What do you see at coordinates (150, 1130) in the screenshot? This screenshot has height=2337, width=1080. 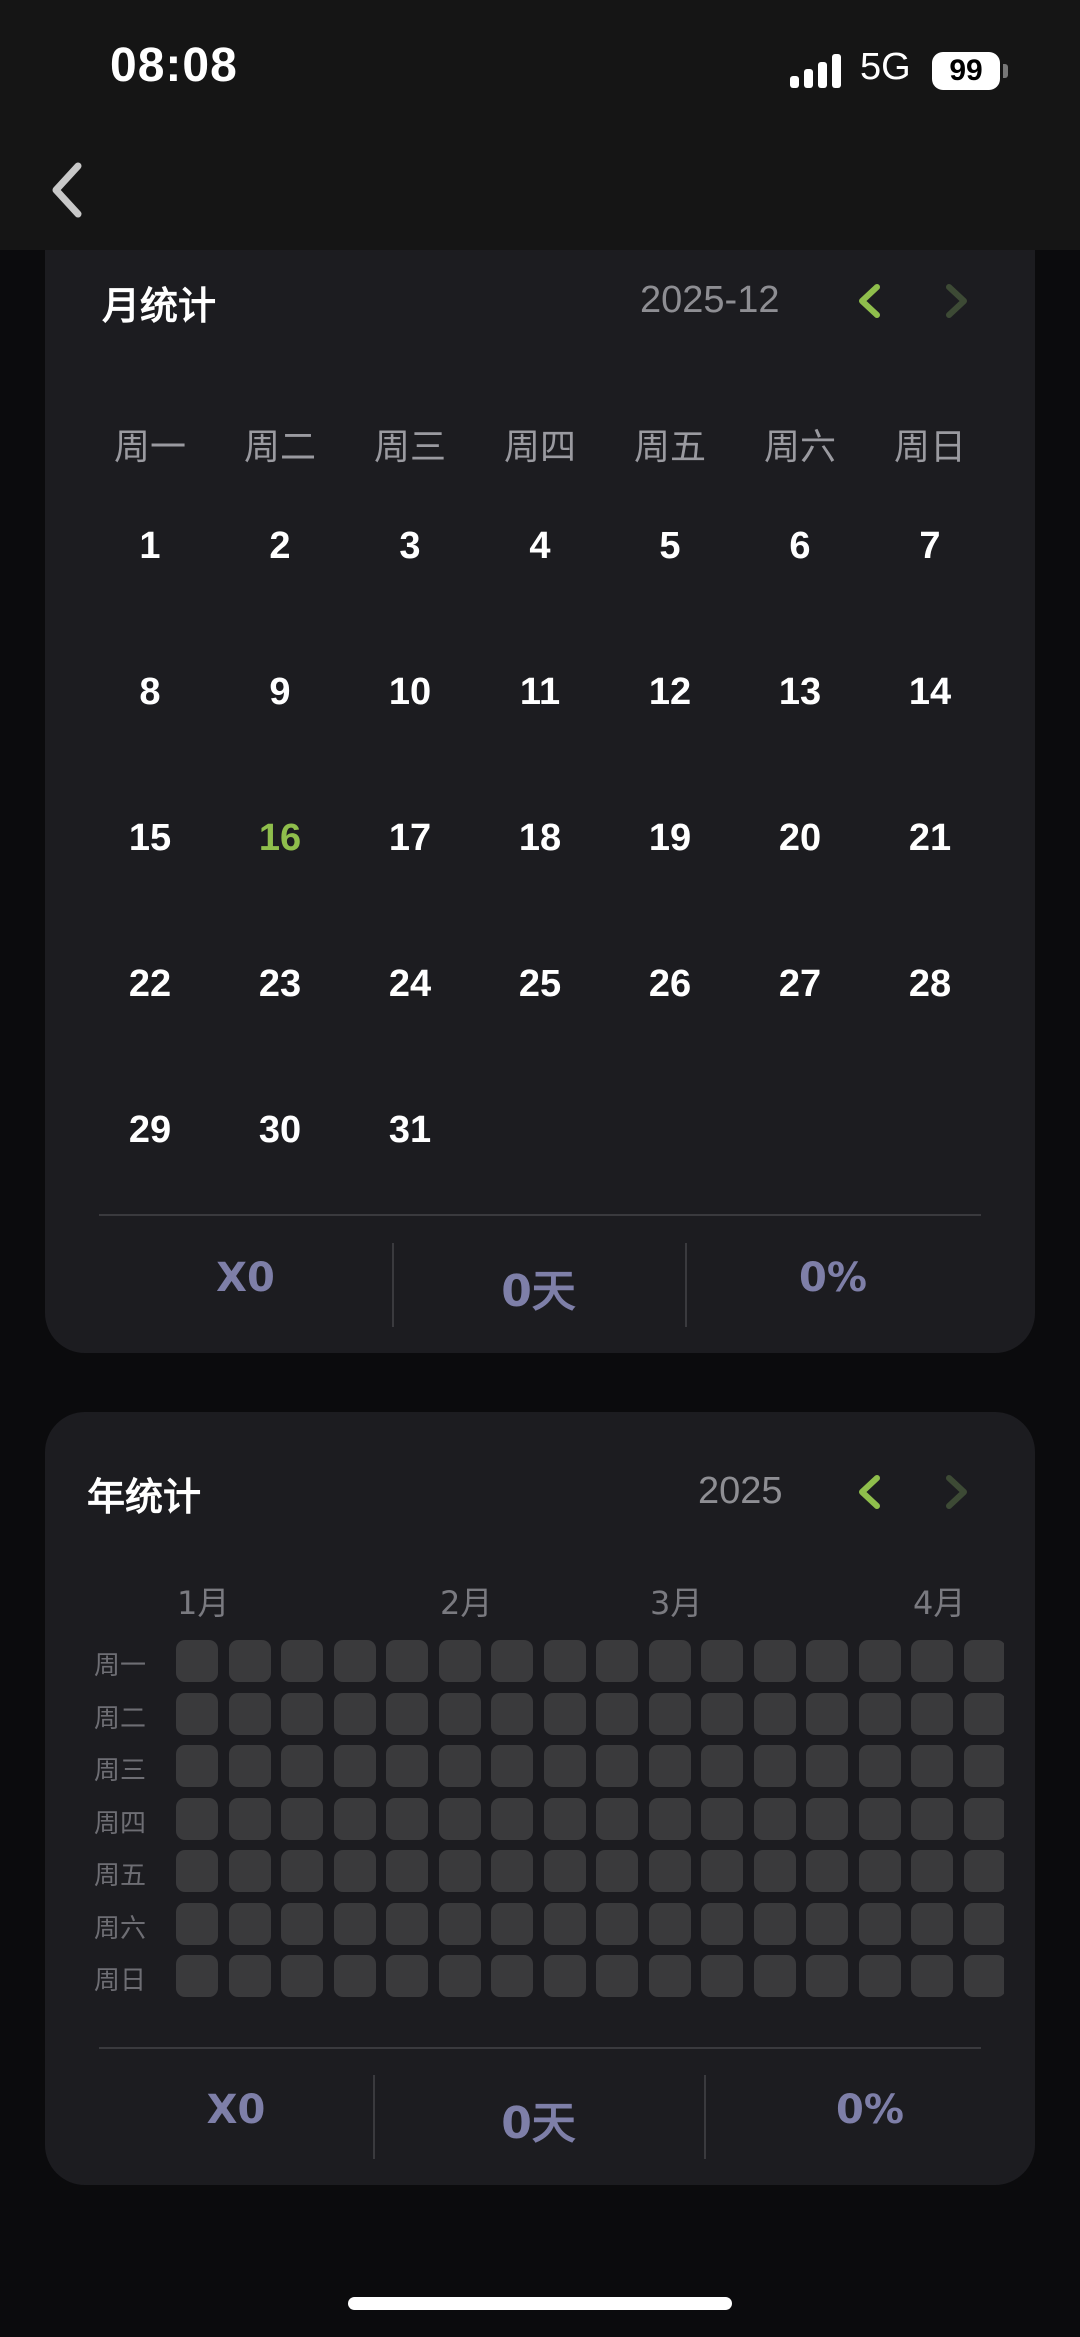 I see `calendar-day: 29` at bounding box center [150, 1130].